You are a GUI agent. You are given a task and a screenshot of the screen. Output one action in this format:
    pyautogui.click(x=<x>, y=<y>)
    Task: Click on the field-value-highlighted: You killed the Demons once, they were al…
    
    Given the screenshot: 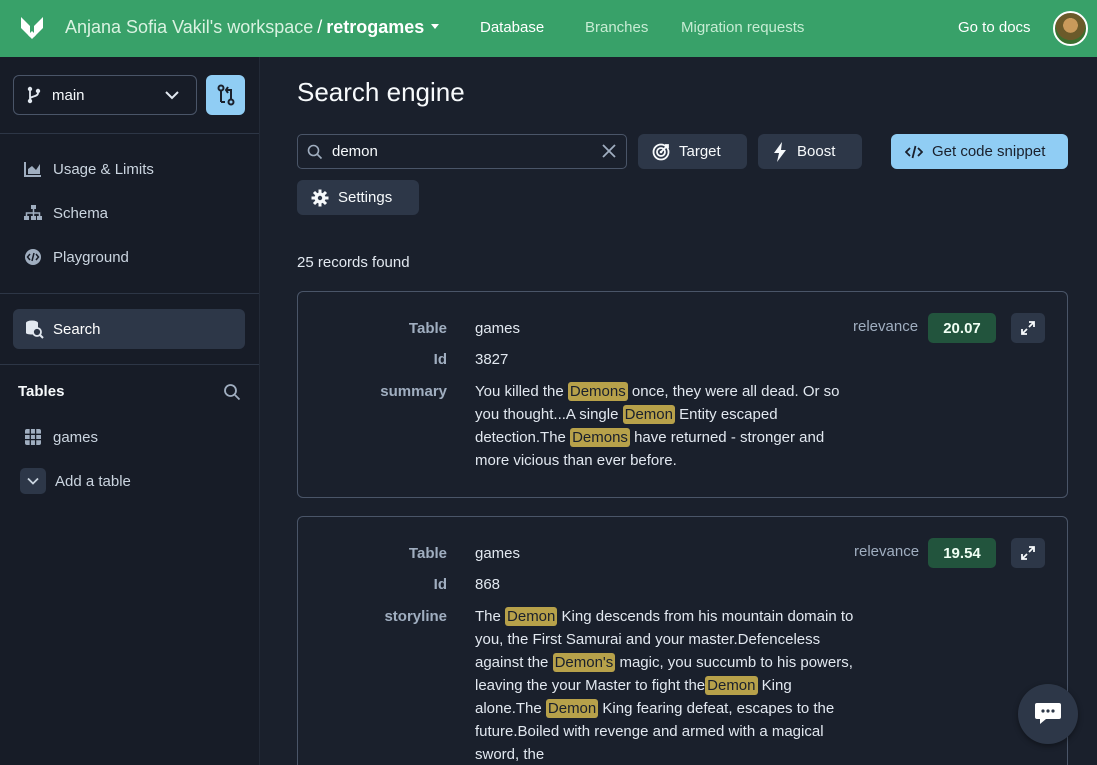 What is the action you would take?
    pyautogui.click(x=665, y=426)
    